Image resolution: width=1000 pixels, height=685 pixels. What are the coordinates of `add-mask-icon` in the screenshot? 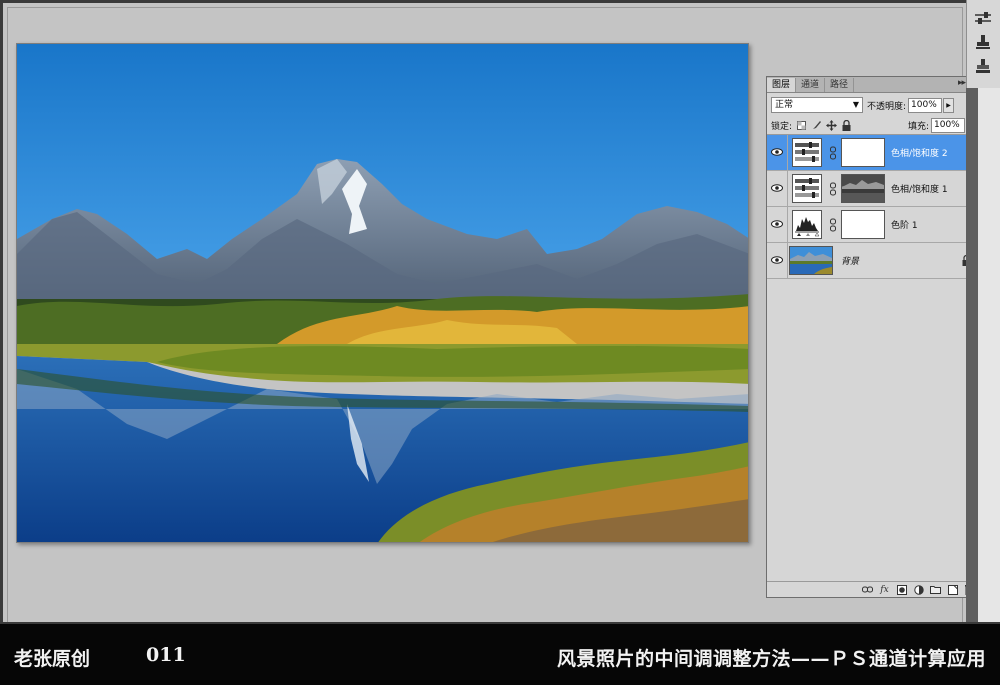 It's located at (901, 589).